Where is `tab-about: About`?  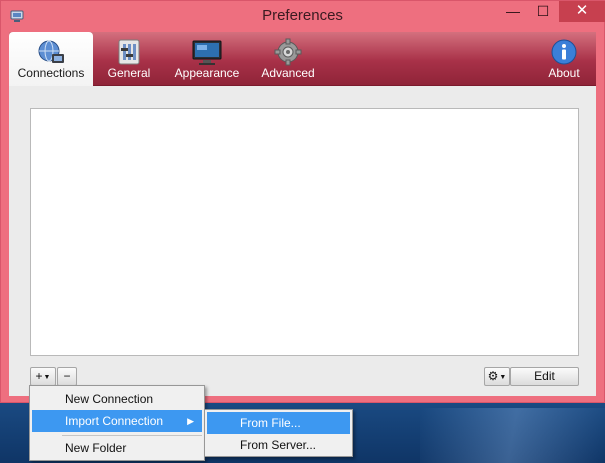
tab-about: About is located at coordinates (564, 59).